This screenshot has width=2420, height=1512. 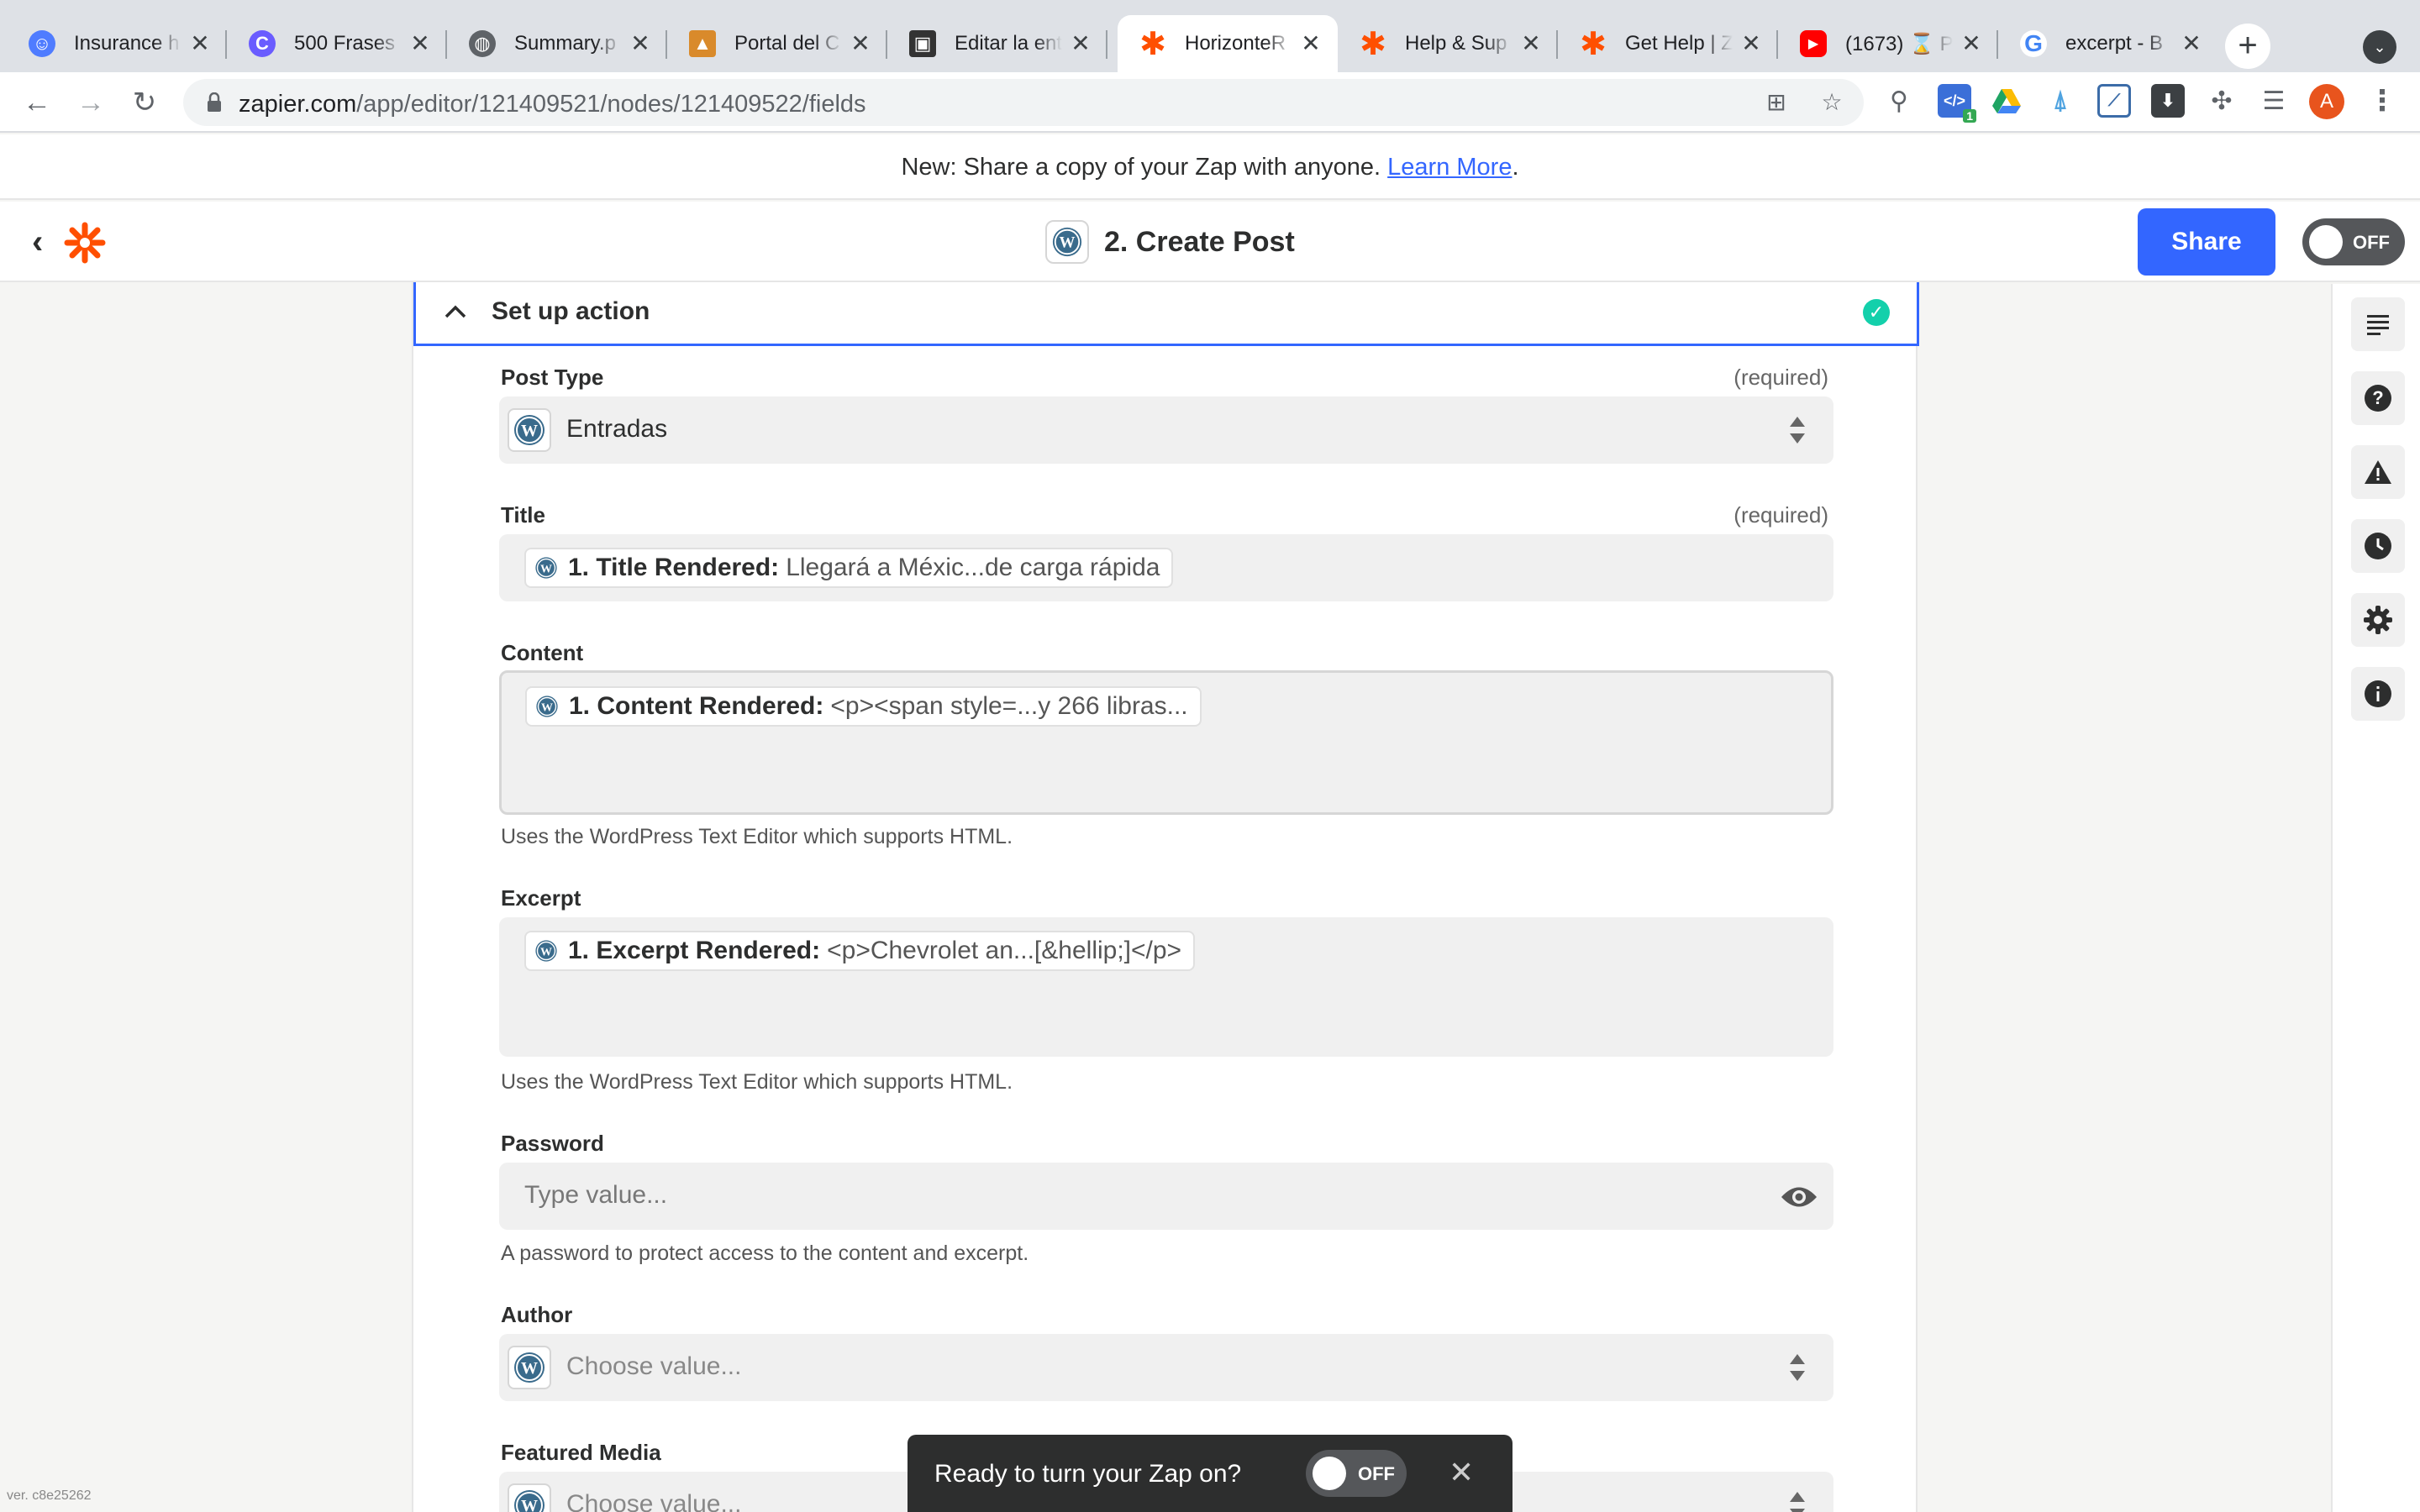 I want to click on browser-tab: ▶ (1673) ⌛ P ✕, so click(x=1888, y=43).